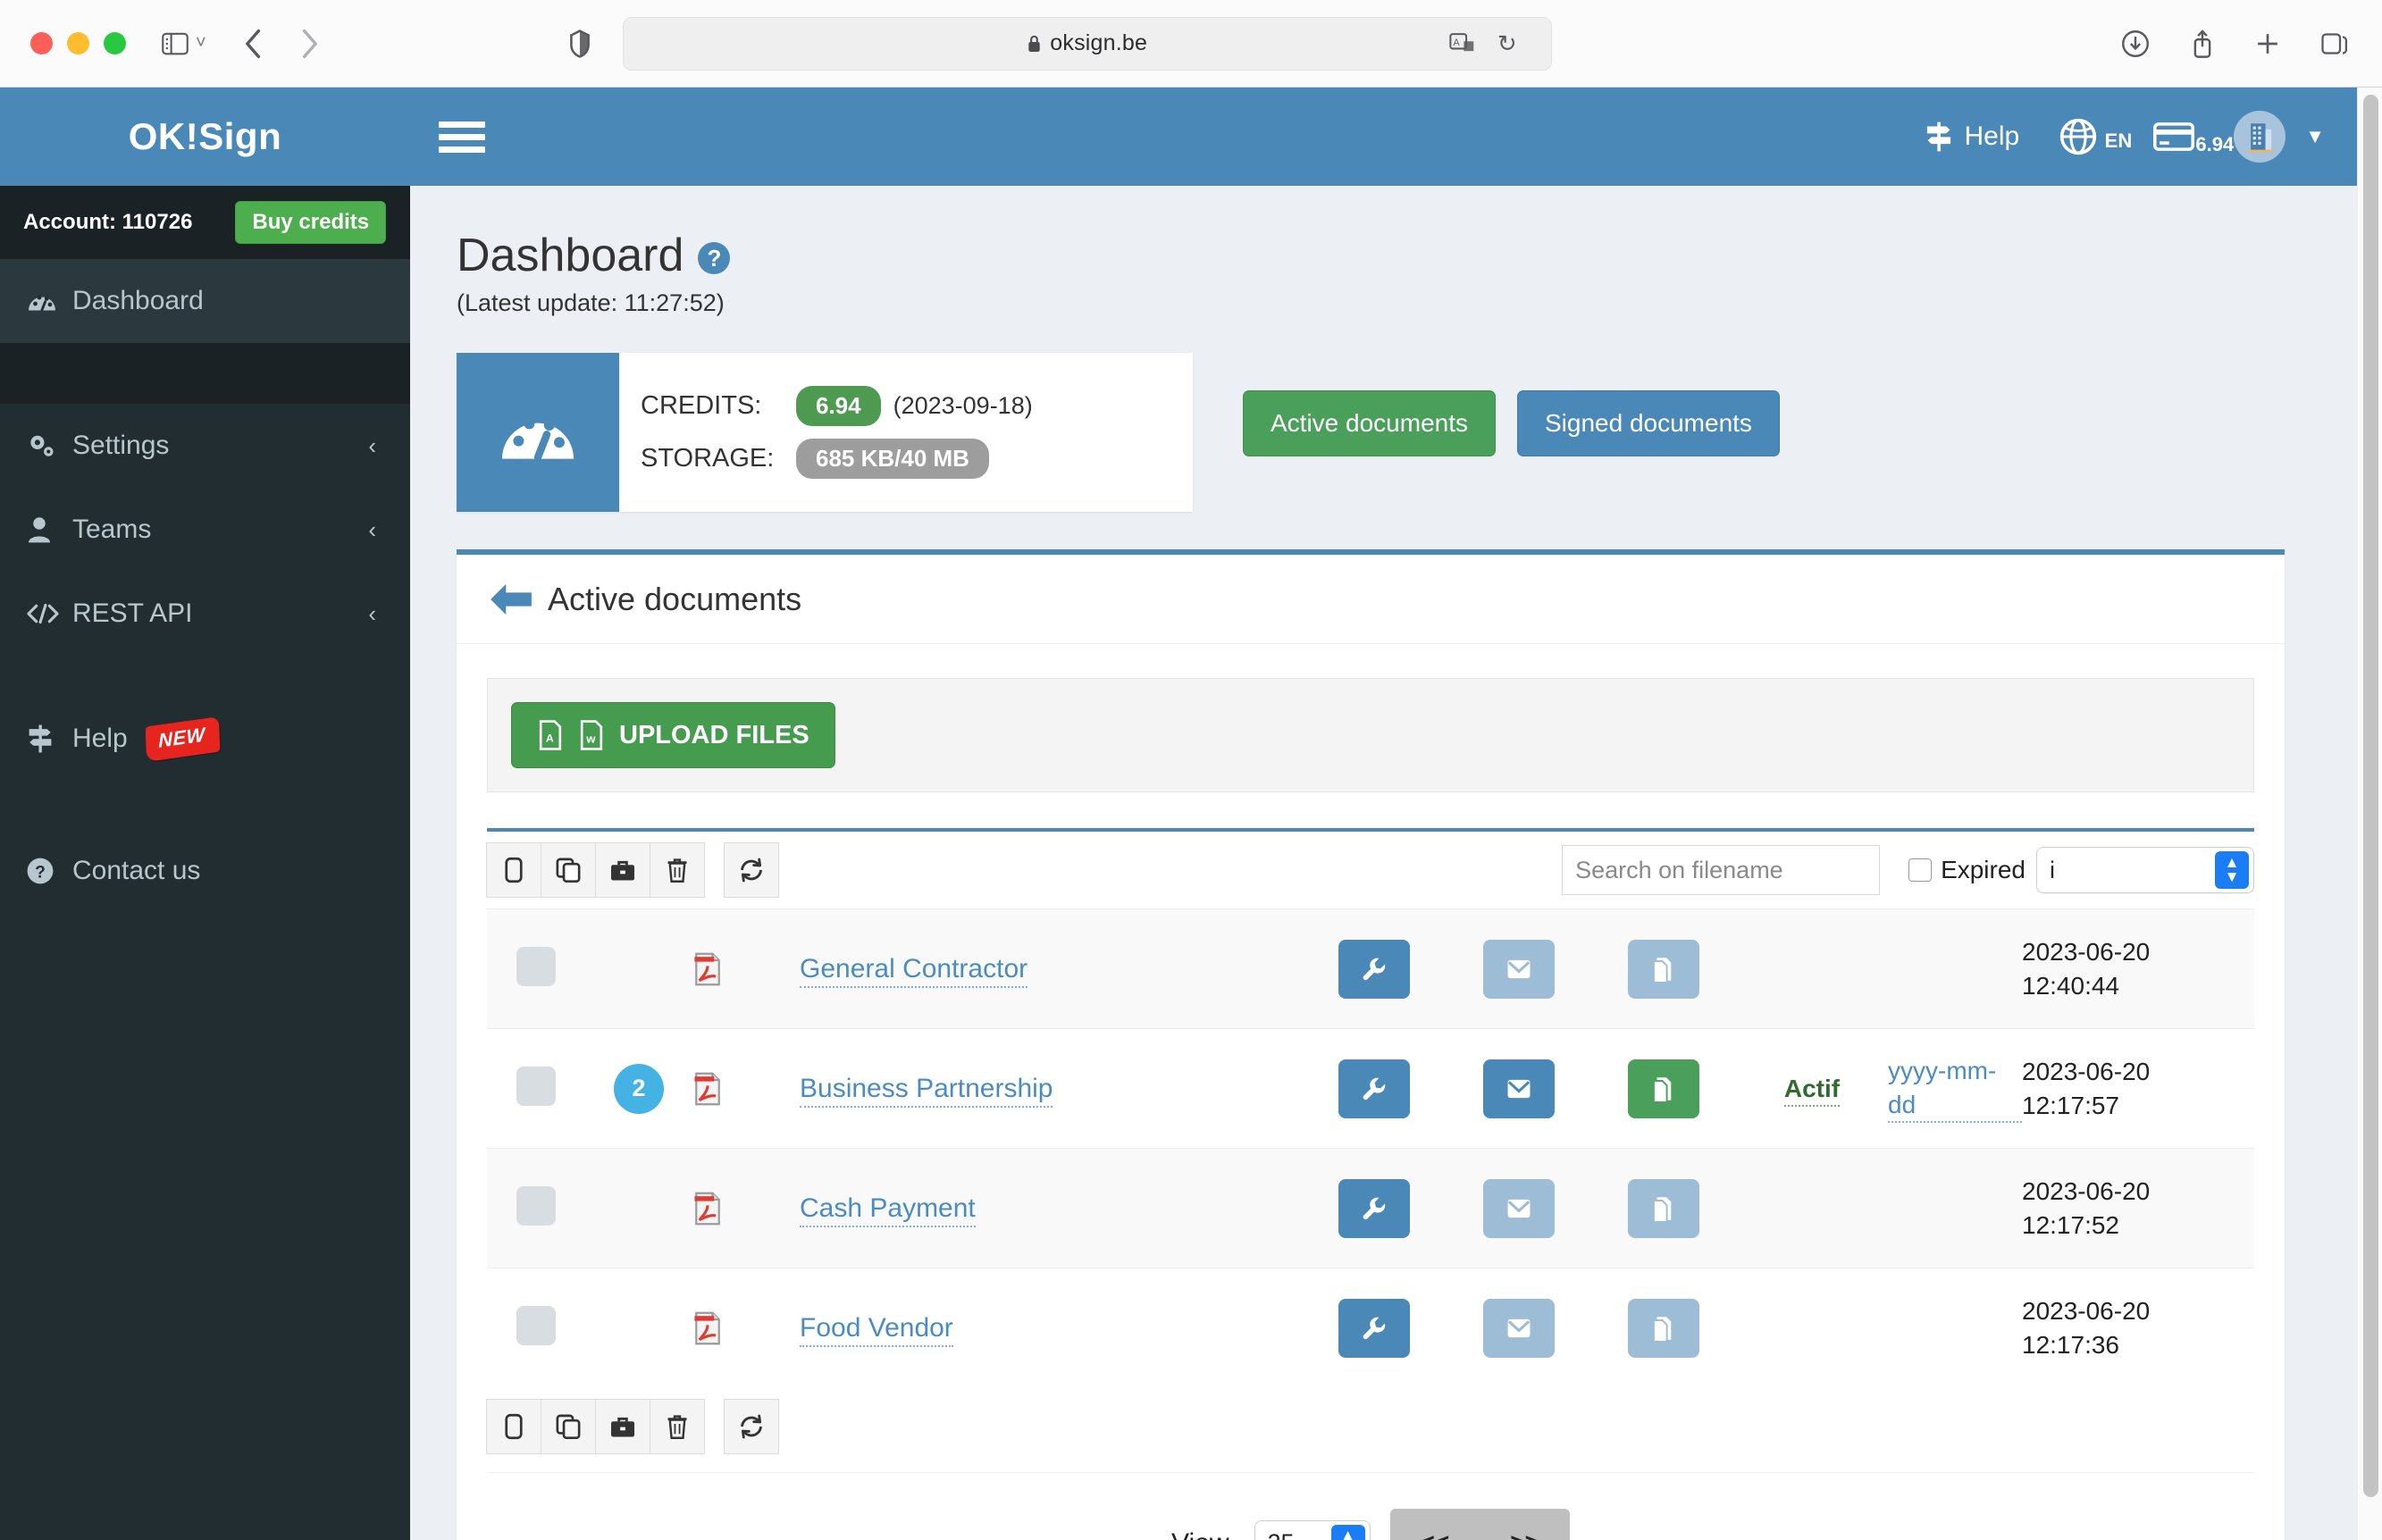  I want to click on topbar-credits-button: 6.94, so click(2184, 138).